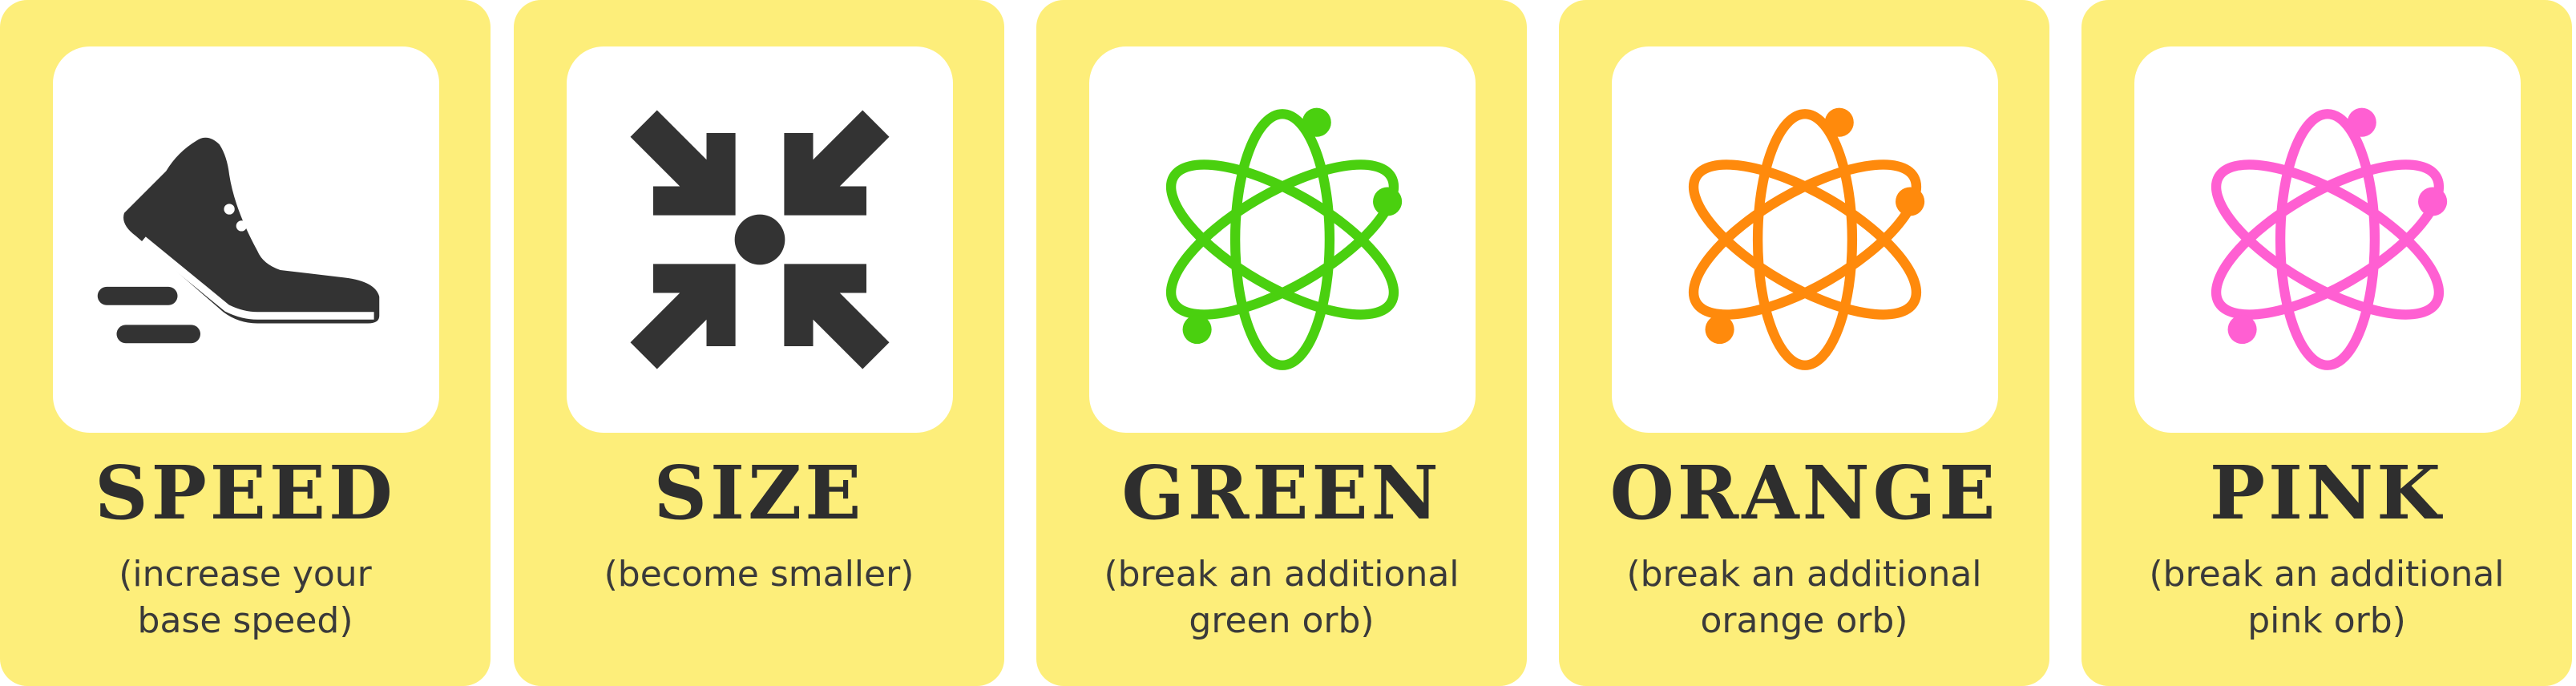  What do you see at coordinates (1282, 493) in the screenshot?
I see `card-title: GREEN` at bounding box center [1282, 493].